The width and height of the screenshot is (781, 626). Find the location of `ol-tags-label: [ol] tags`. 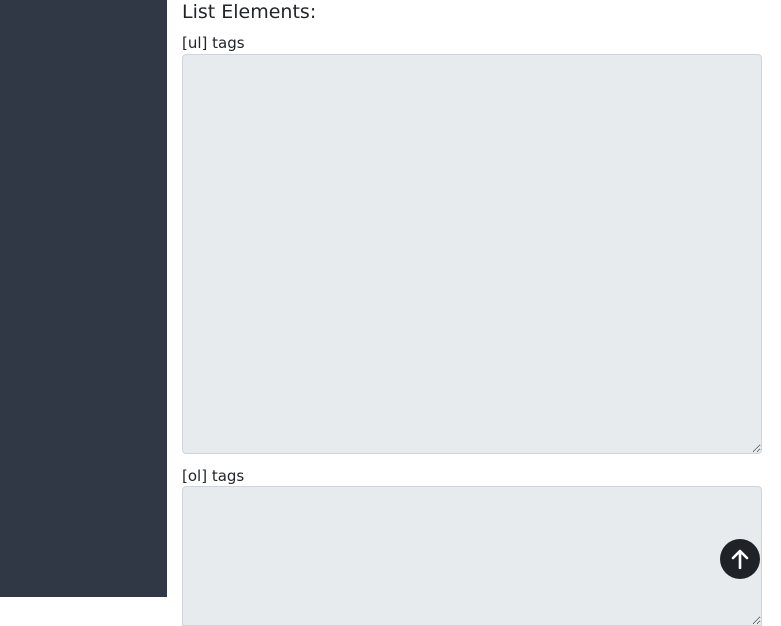

ol-tags-label: [ol] tags is located at coordinates (213, 476).